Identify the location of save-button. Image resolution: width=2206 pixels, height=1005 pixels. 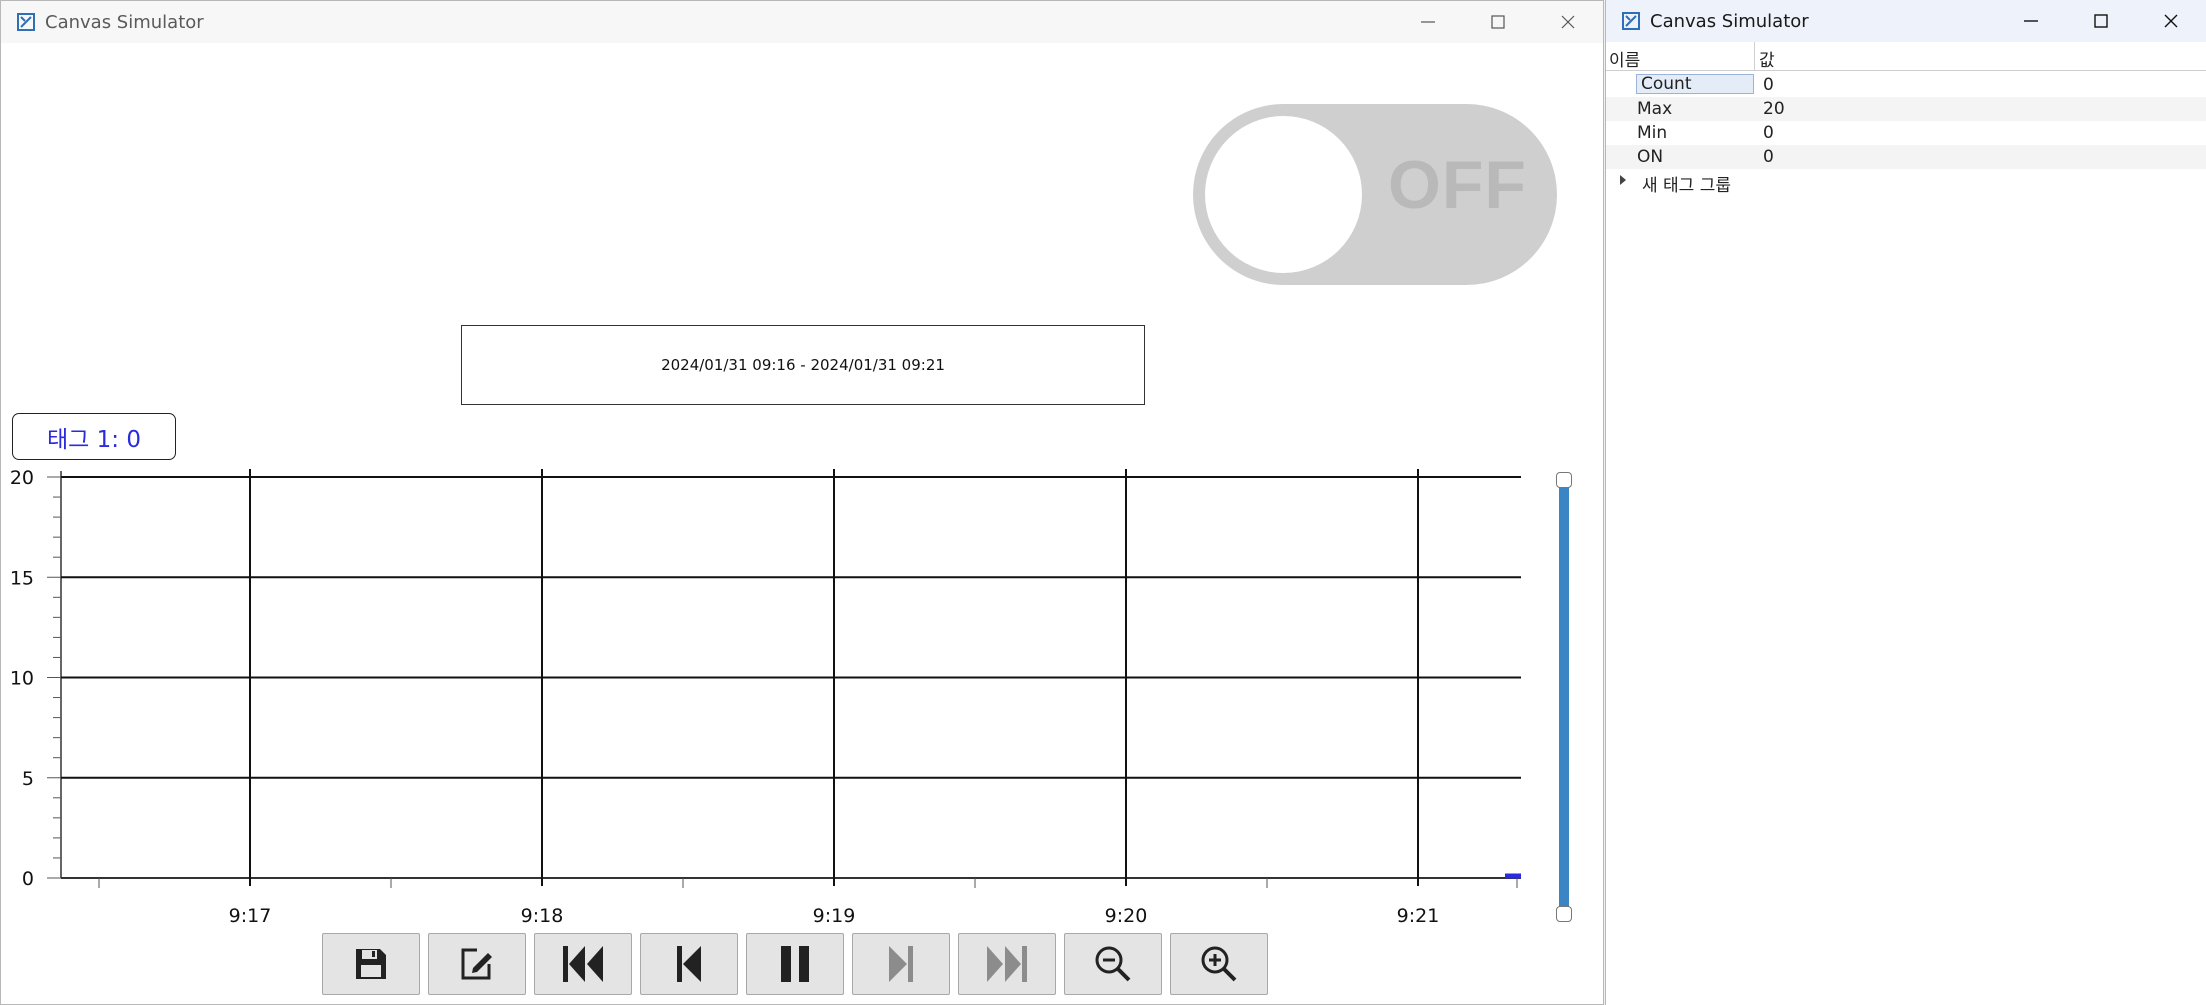
(371, 964).